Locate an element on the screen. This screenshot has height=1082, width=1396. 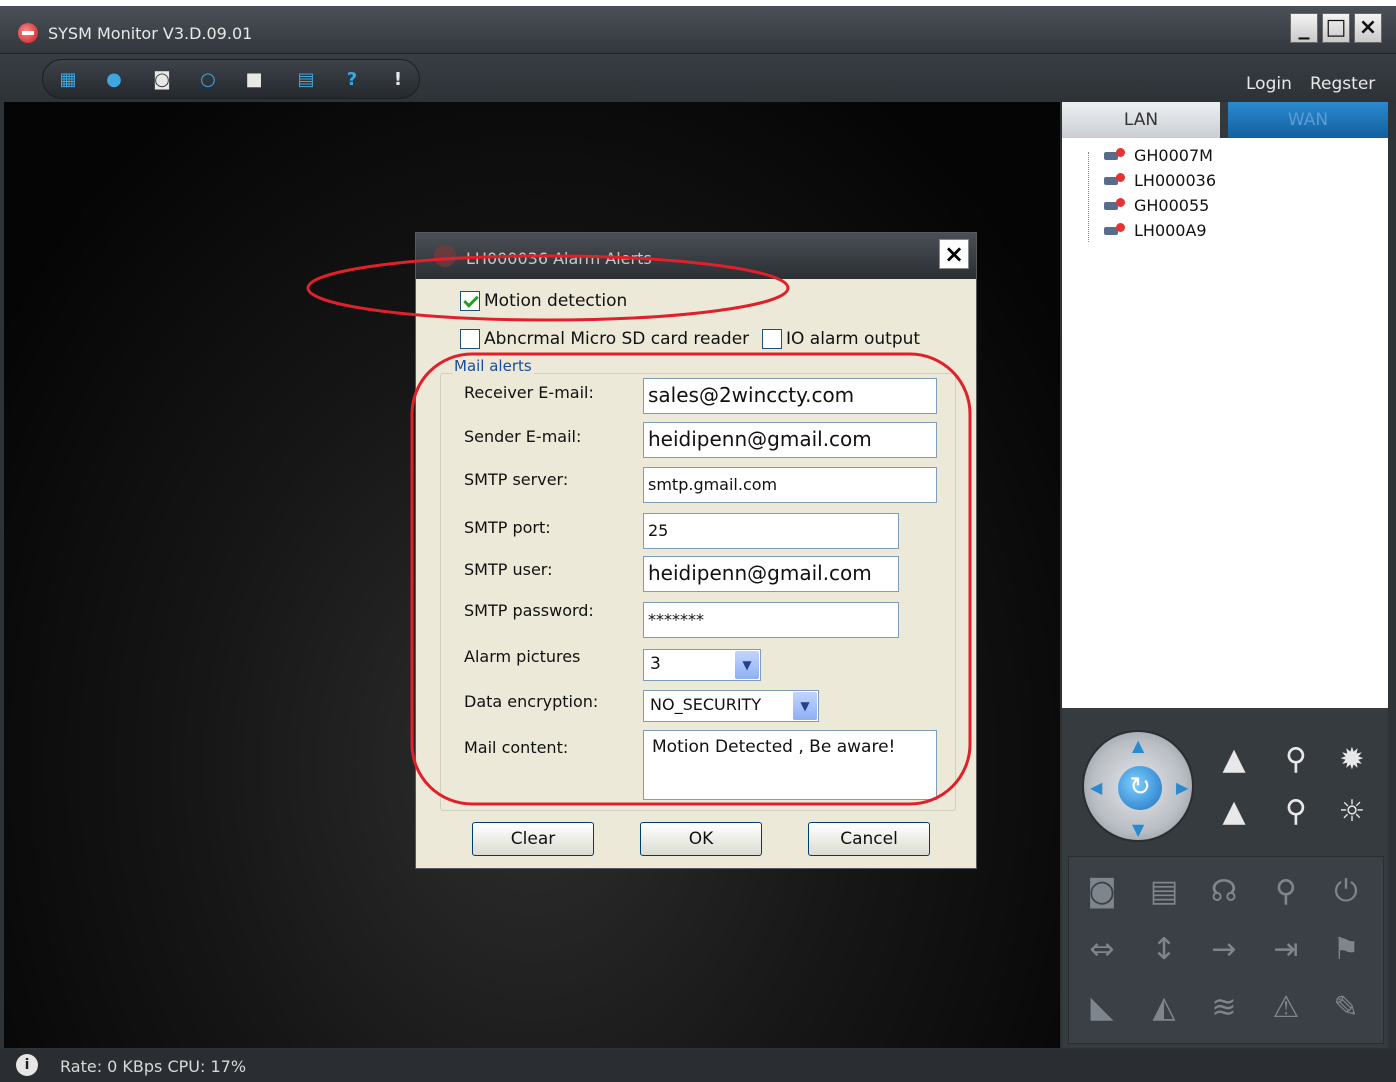
device-item: GH0007M is located at coordinates (1158, 158).